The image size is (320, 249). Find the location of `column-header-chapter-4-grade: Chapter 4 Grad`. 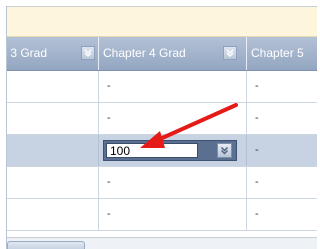

column-header-chapter-4-grade: Chapter 4 Grad is located at coordinates (173, 53).